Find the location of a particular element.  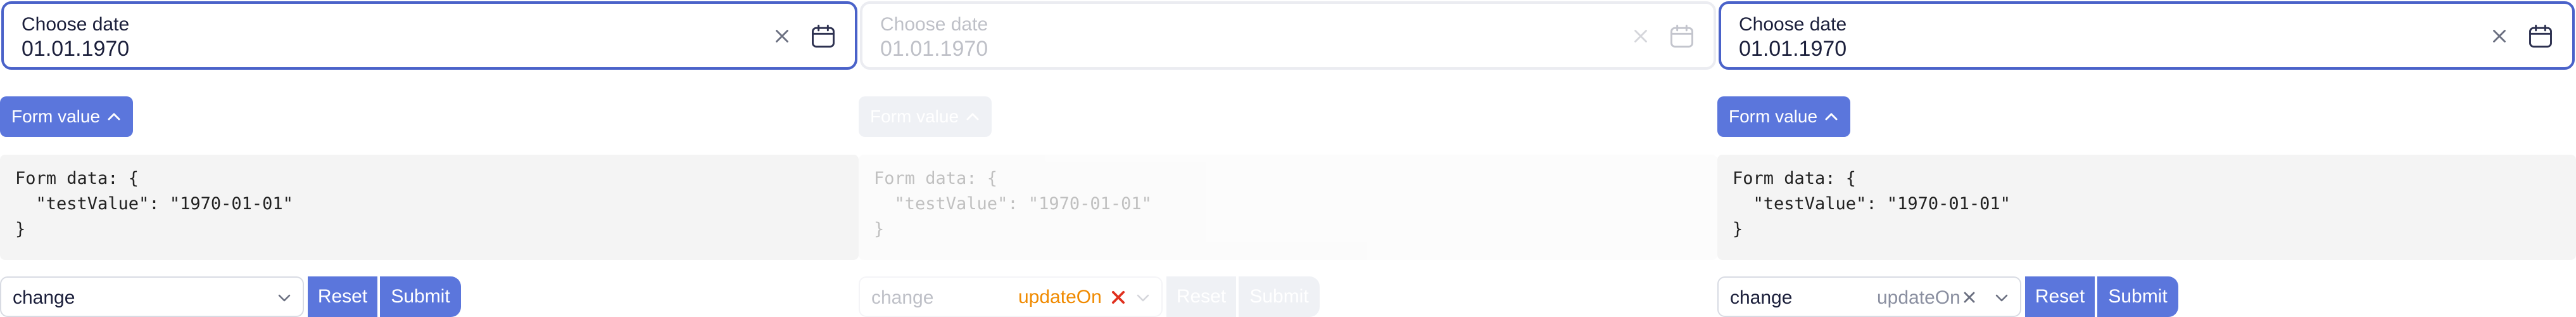

update-on-select: change is located at coordinates (152, 296).